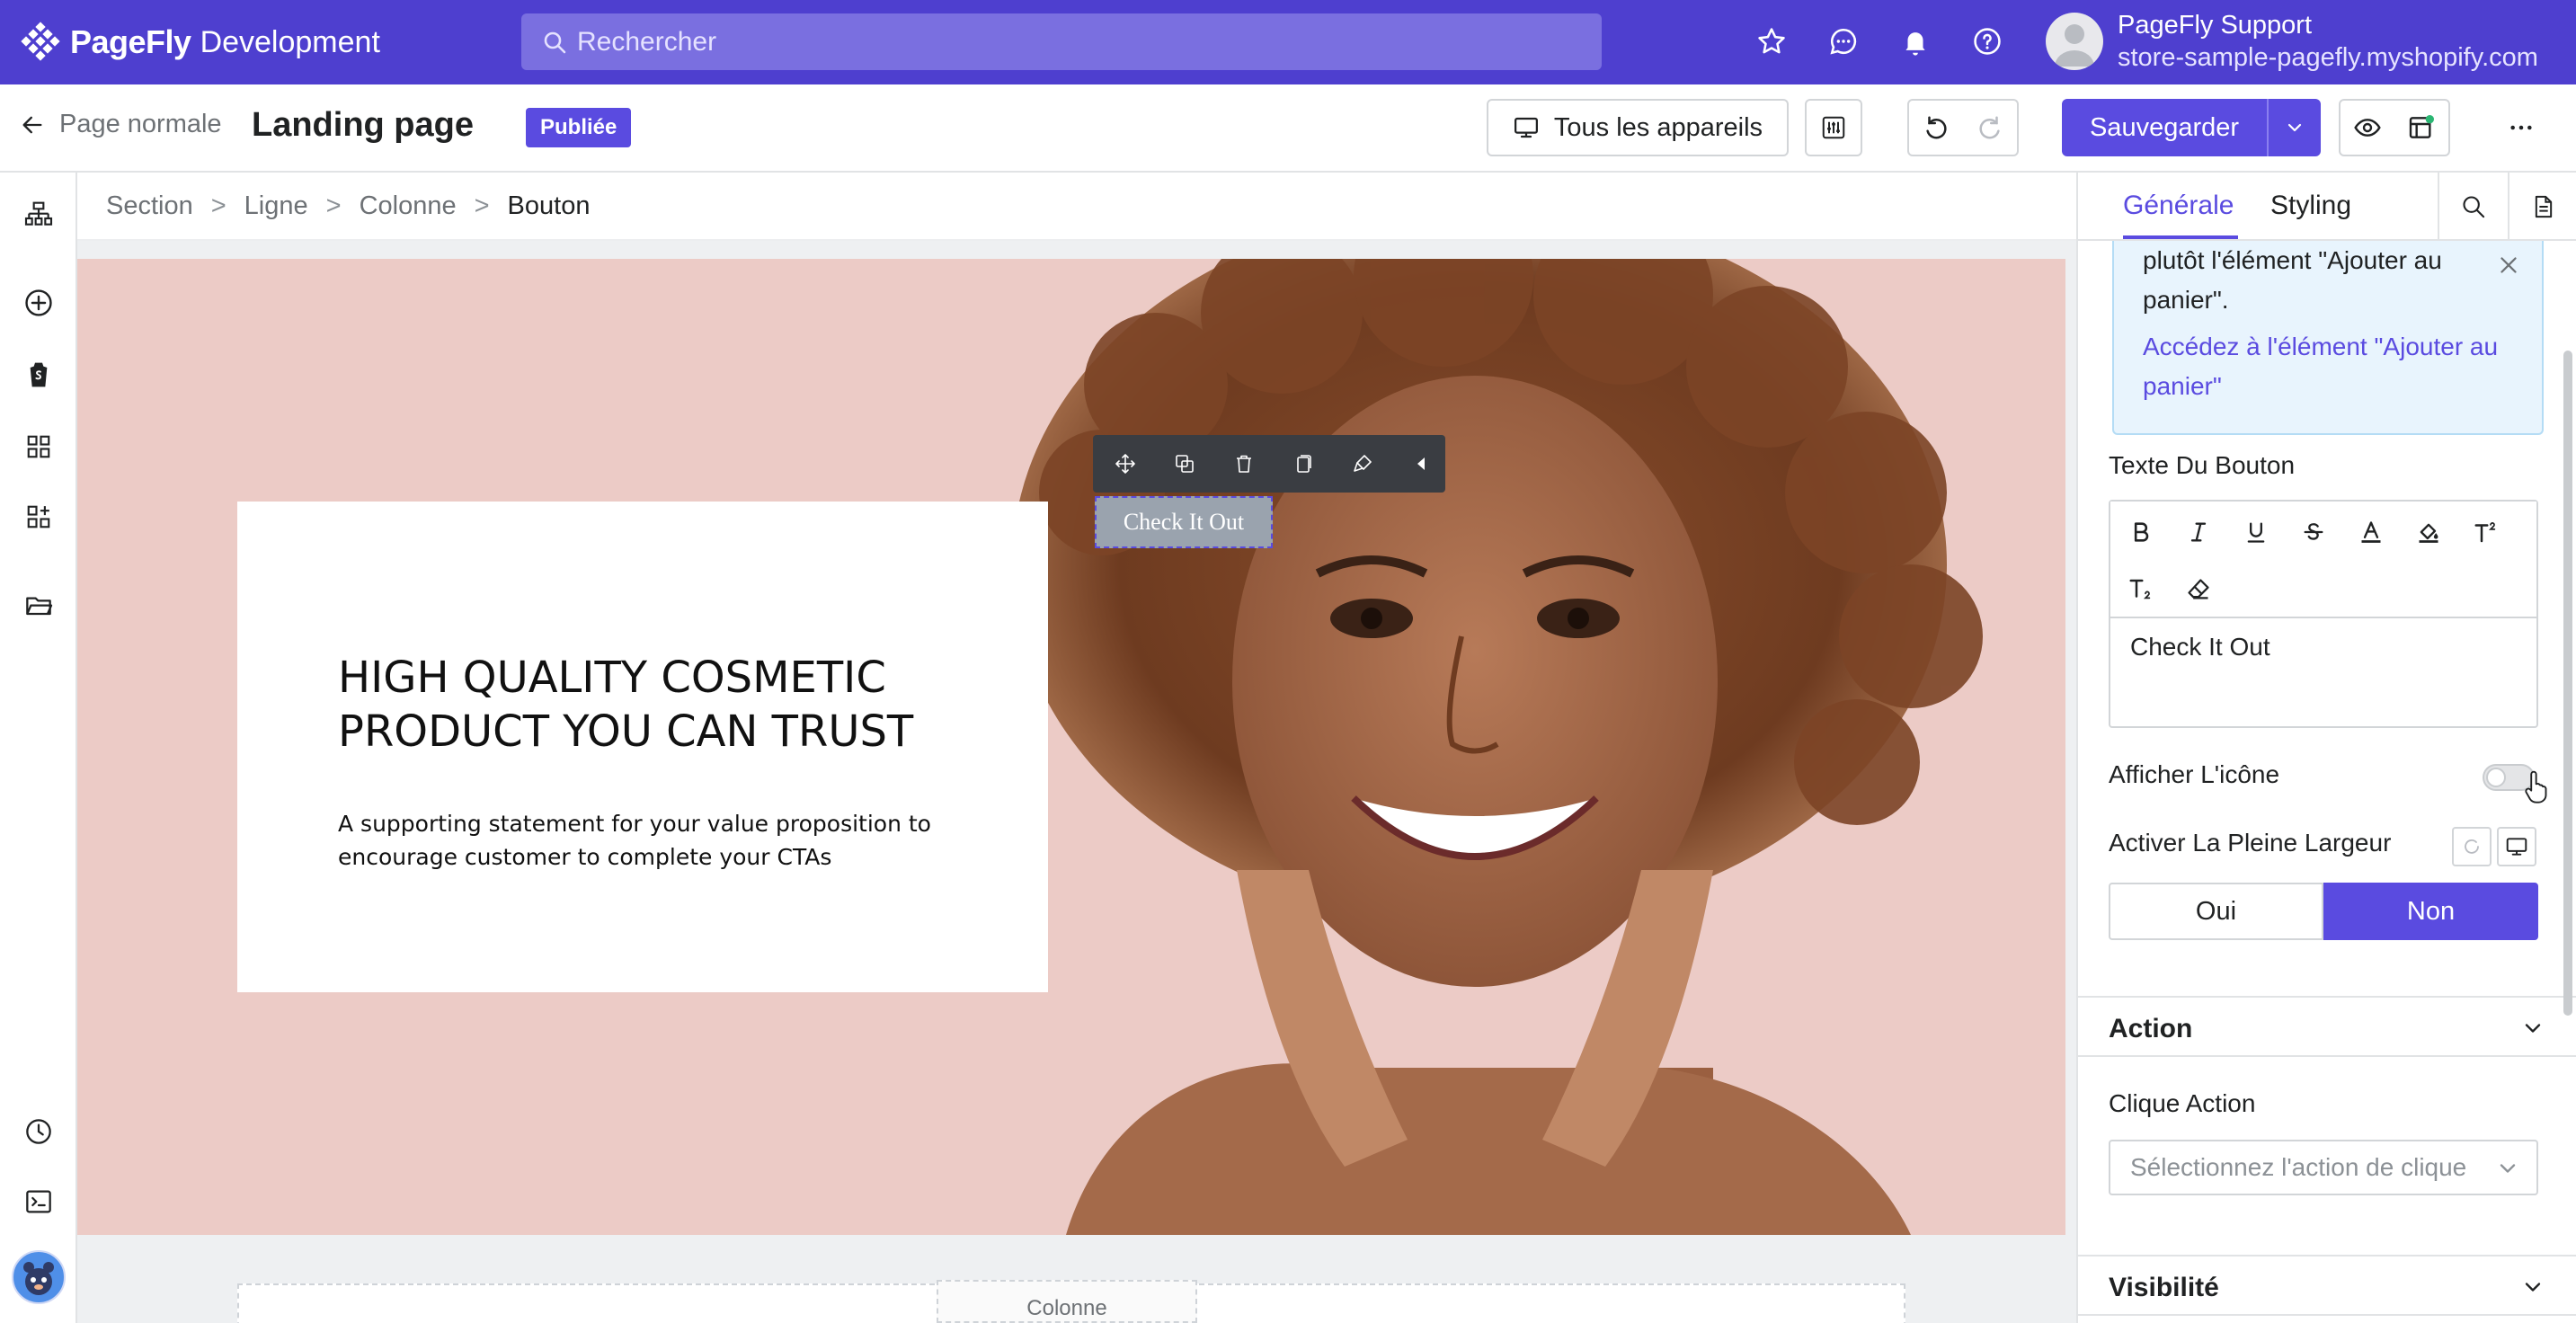 Image resolution: width=2576 pixels, height=1323 pixels. Describe the element at coordinates (2322, 366) in the screenshot. I see `notice-link: Accédez à l'élément "Ajouter au panier"` at that location.